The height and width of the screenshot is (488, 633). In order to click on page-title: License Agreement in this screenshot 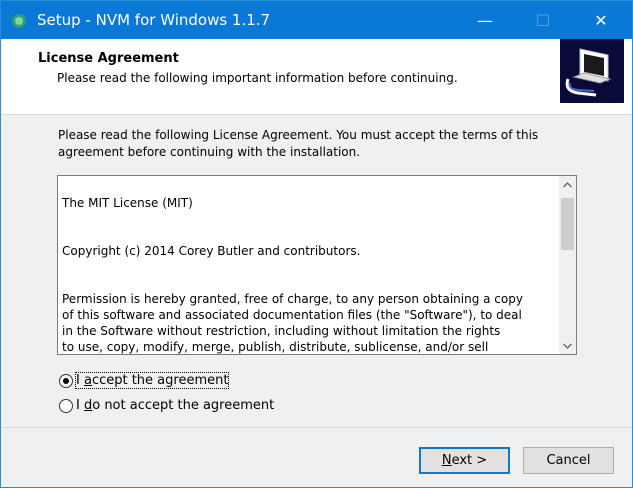, I will do `click(108, 58)`.